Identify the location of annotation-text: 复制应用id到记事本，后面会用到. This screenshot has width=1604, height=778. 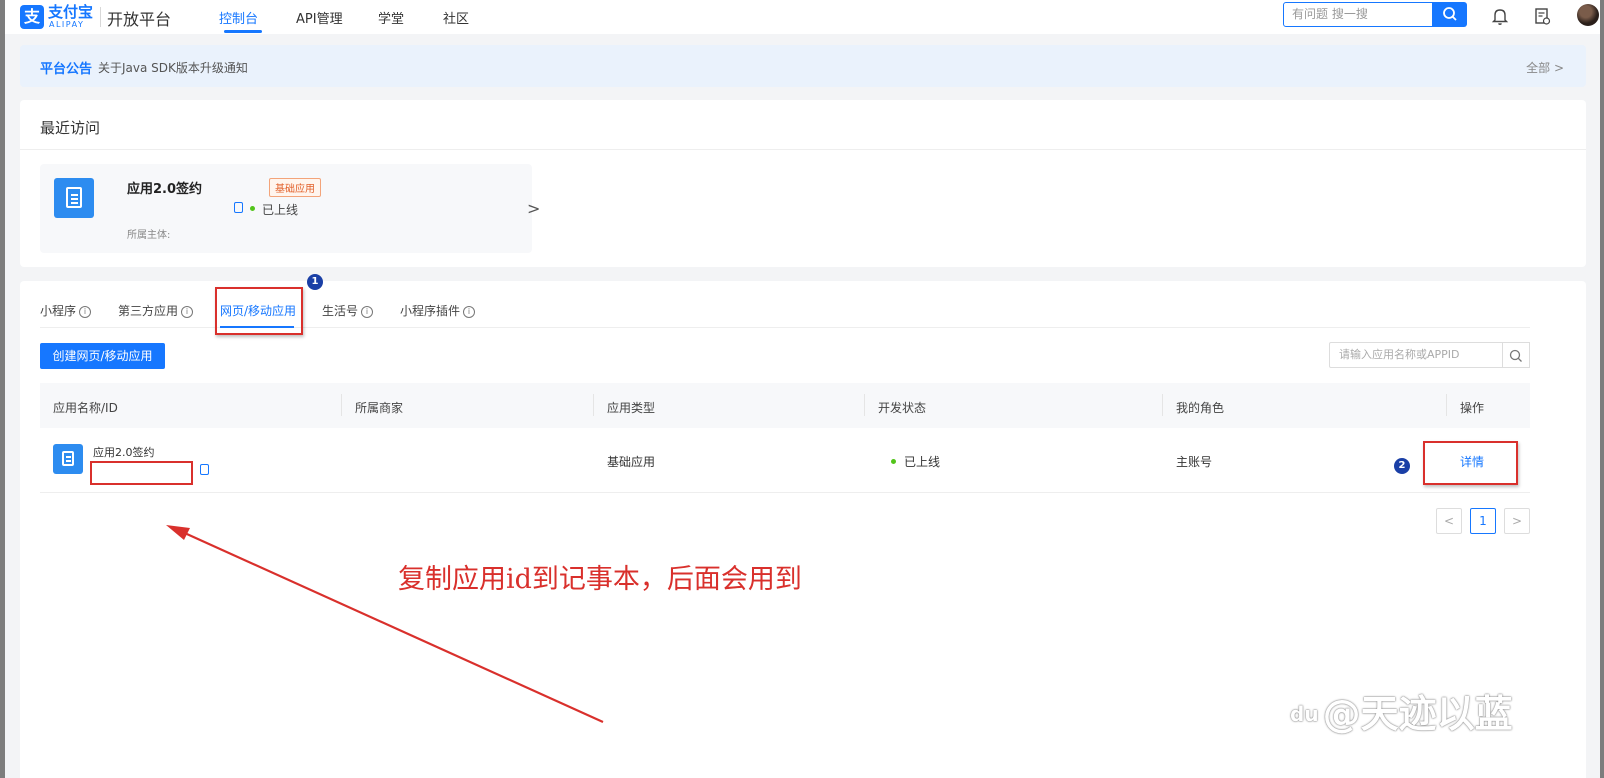
(600, 579).